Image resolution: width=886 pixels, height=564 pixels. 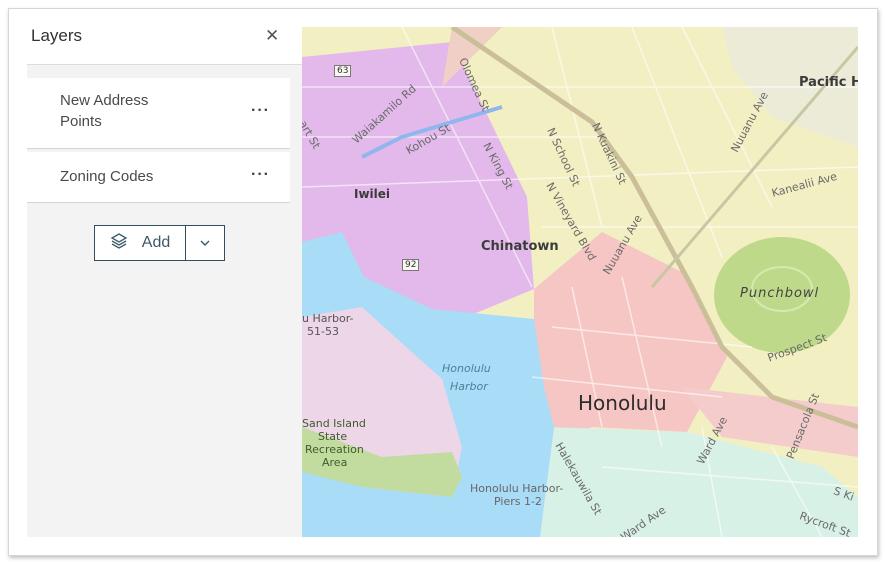 I want to click on place-label: Punchbowl, so click(x=780, y=293).